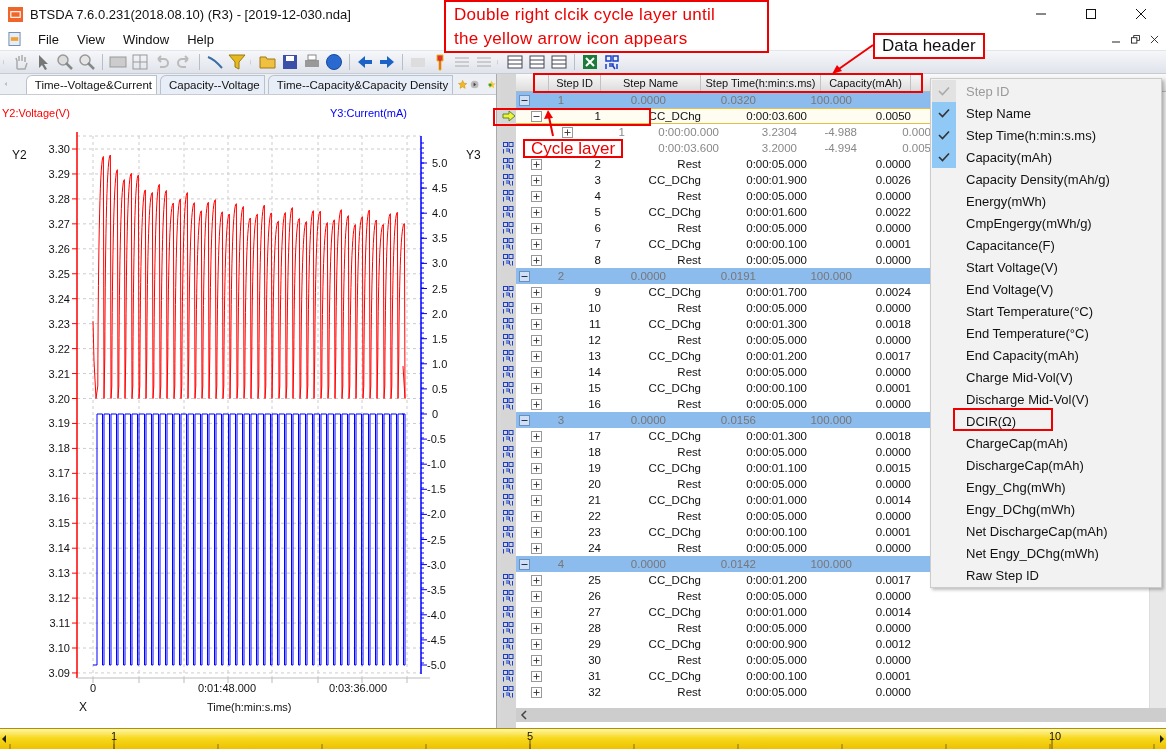 This screenshot has height=749, width=1166. Describe the element at coordinates (832, 596) in the screenshot. I see `step-row: 26 Rest 0:00:05.000 0.0000` at that location.